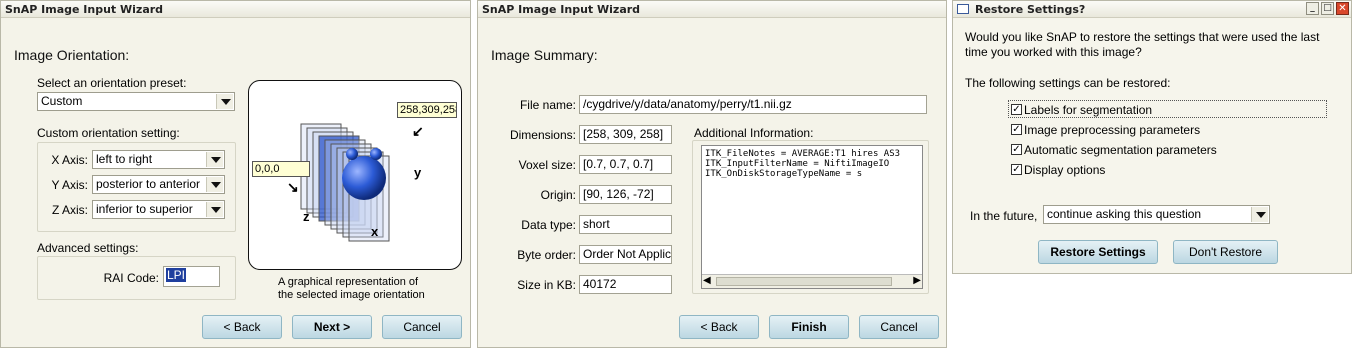  Describe the element at coordinates (418, 172) in the screenshot. I see `y-axis-letter: y` at that location.